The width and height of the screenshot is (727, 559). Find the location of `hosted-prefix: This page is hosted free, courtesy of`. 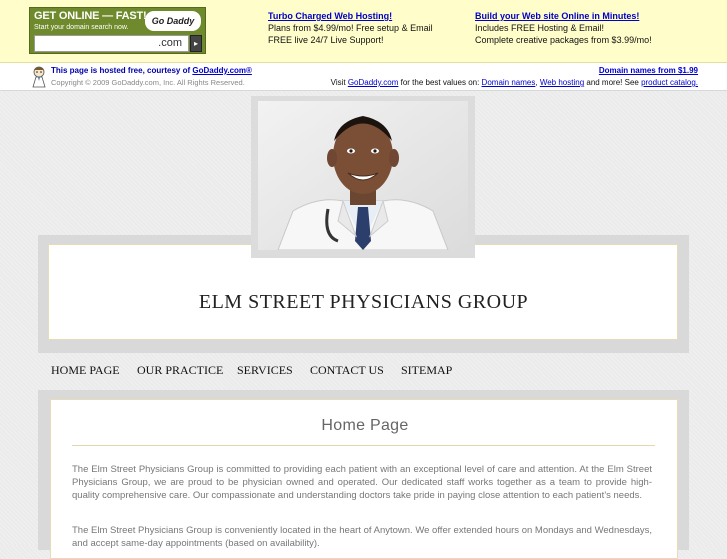

hosted-prefix: This page is hosted free, courtesy of is located at coordinates (122, 70).